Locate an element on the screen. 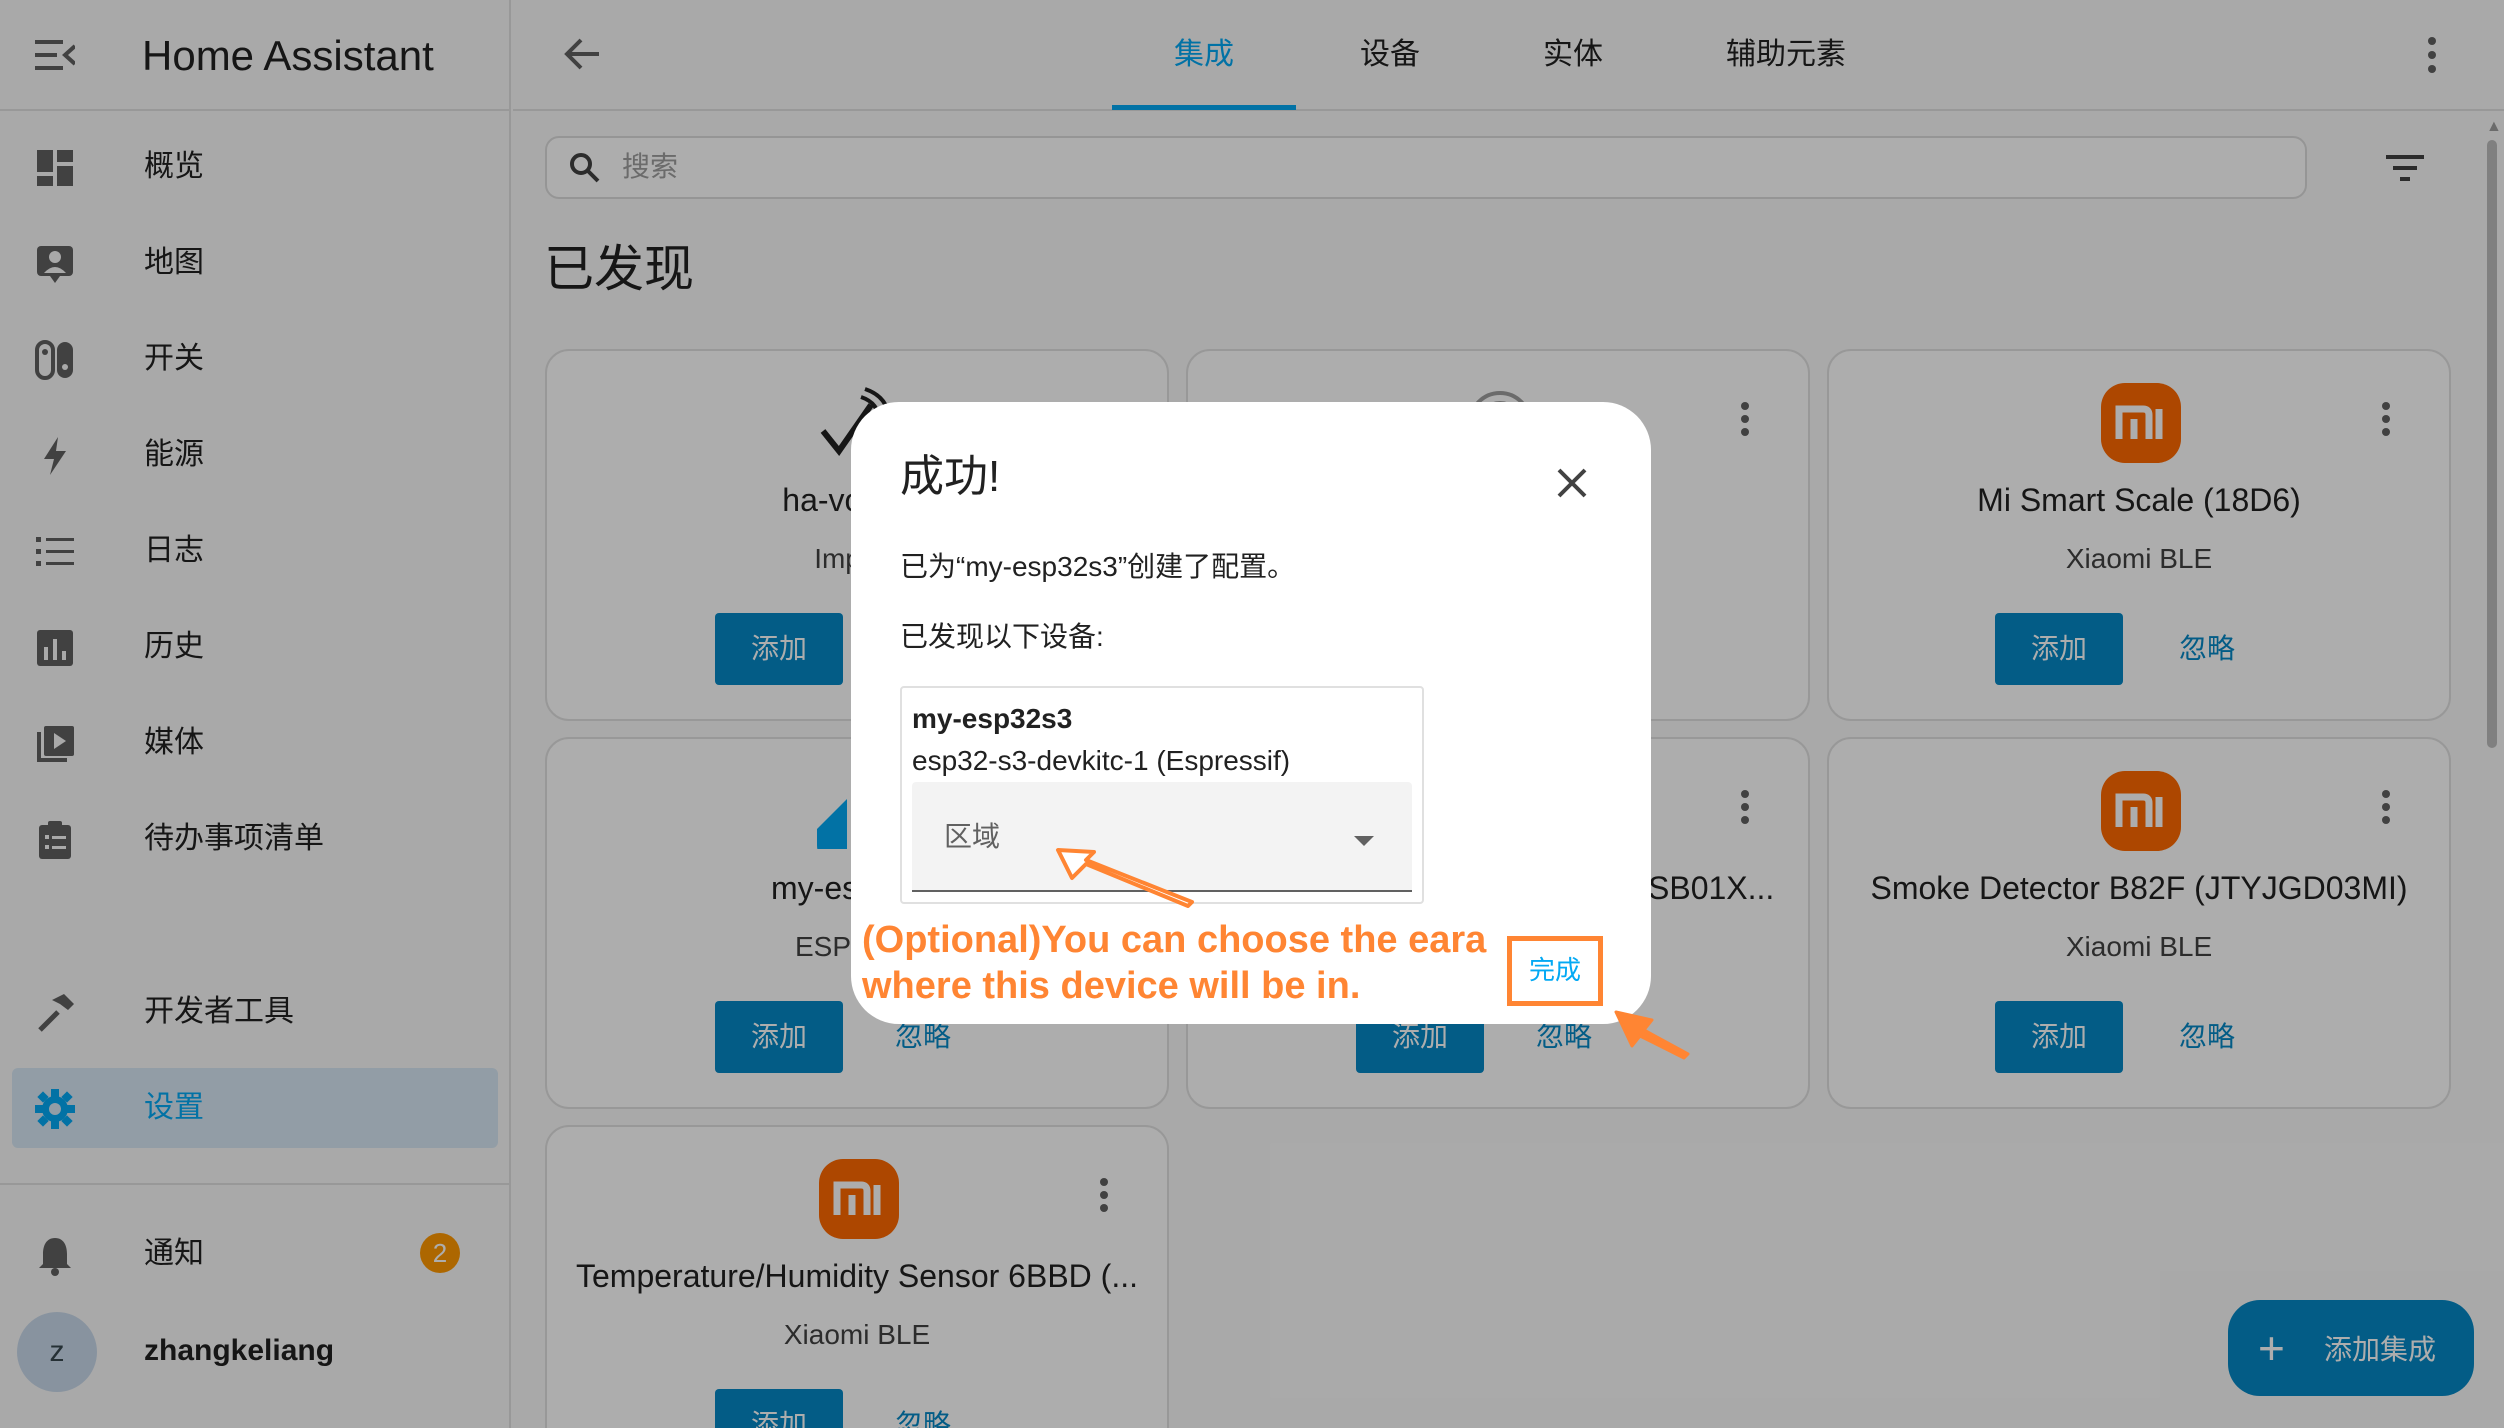 The image size is (2504, 1428). annotation-line: where this device will be in. is located at coordinates (1111, 986).